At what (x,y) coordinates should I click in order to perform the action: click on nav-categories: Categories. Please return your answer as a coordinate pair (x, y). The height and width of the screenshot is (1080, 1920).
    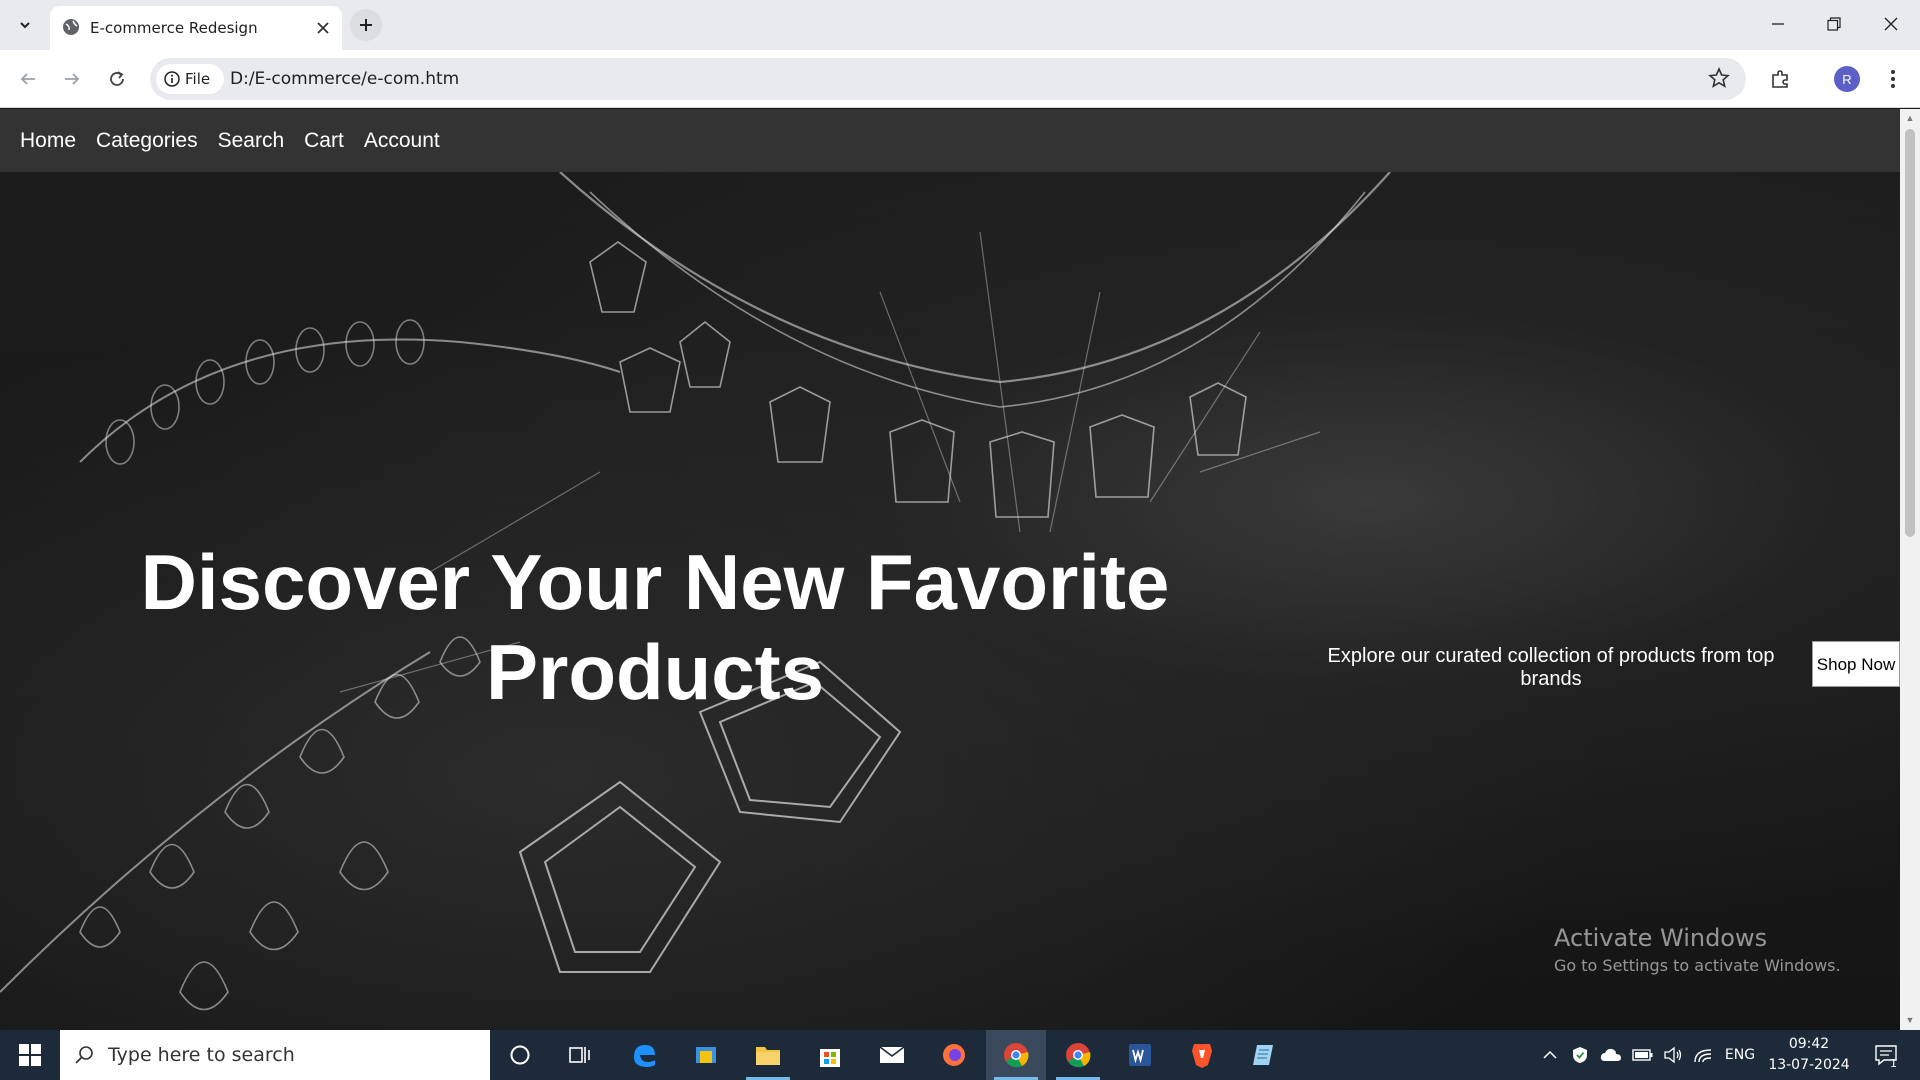
    Looking at the image, I should click on (147, 141).